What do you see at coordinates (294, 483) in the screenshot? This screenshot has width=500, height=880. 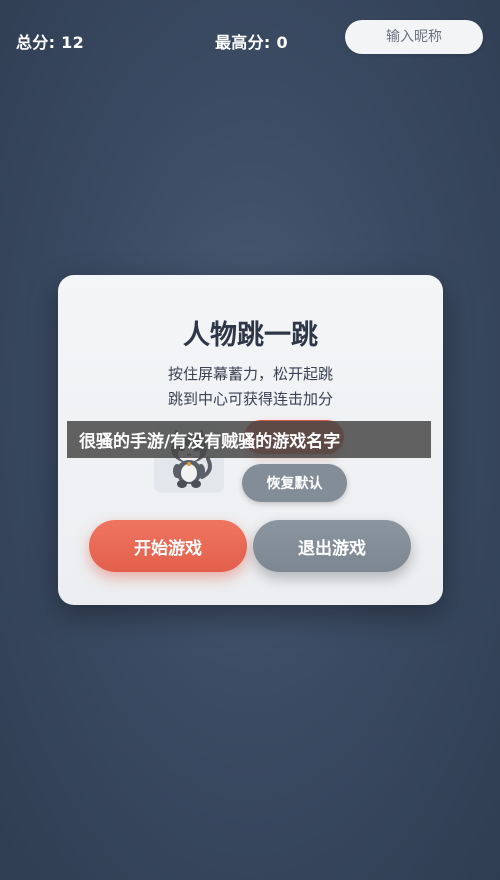 I see `reset-default-button: 恢复默认` at bounding box center [294, 483].